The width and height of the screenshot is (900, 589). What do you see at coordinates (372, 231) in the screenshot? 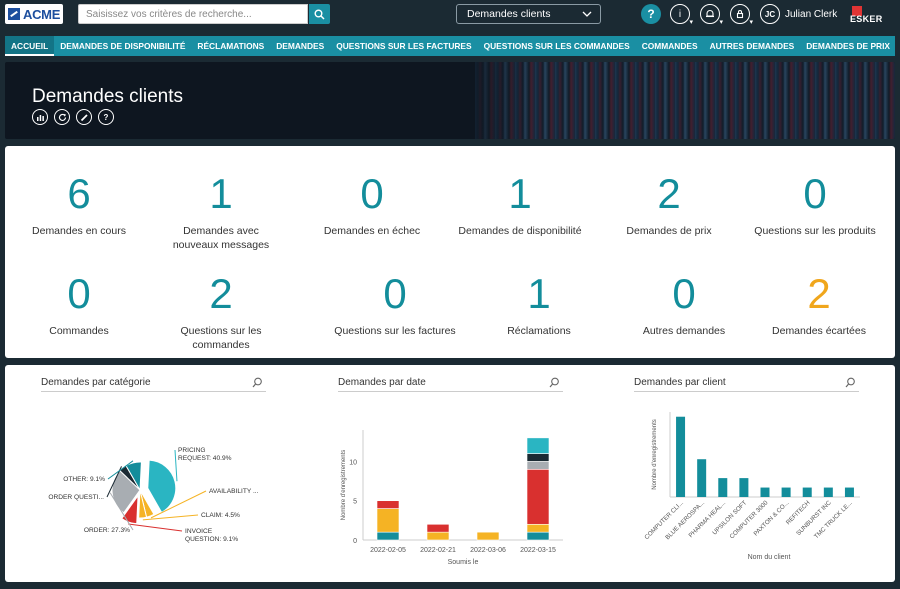
I see `kpi-label: Demandes en échec` at bounding box center [372, 231].